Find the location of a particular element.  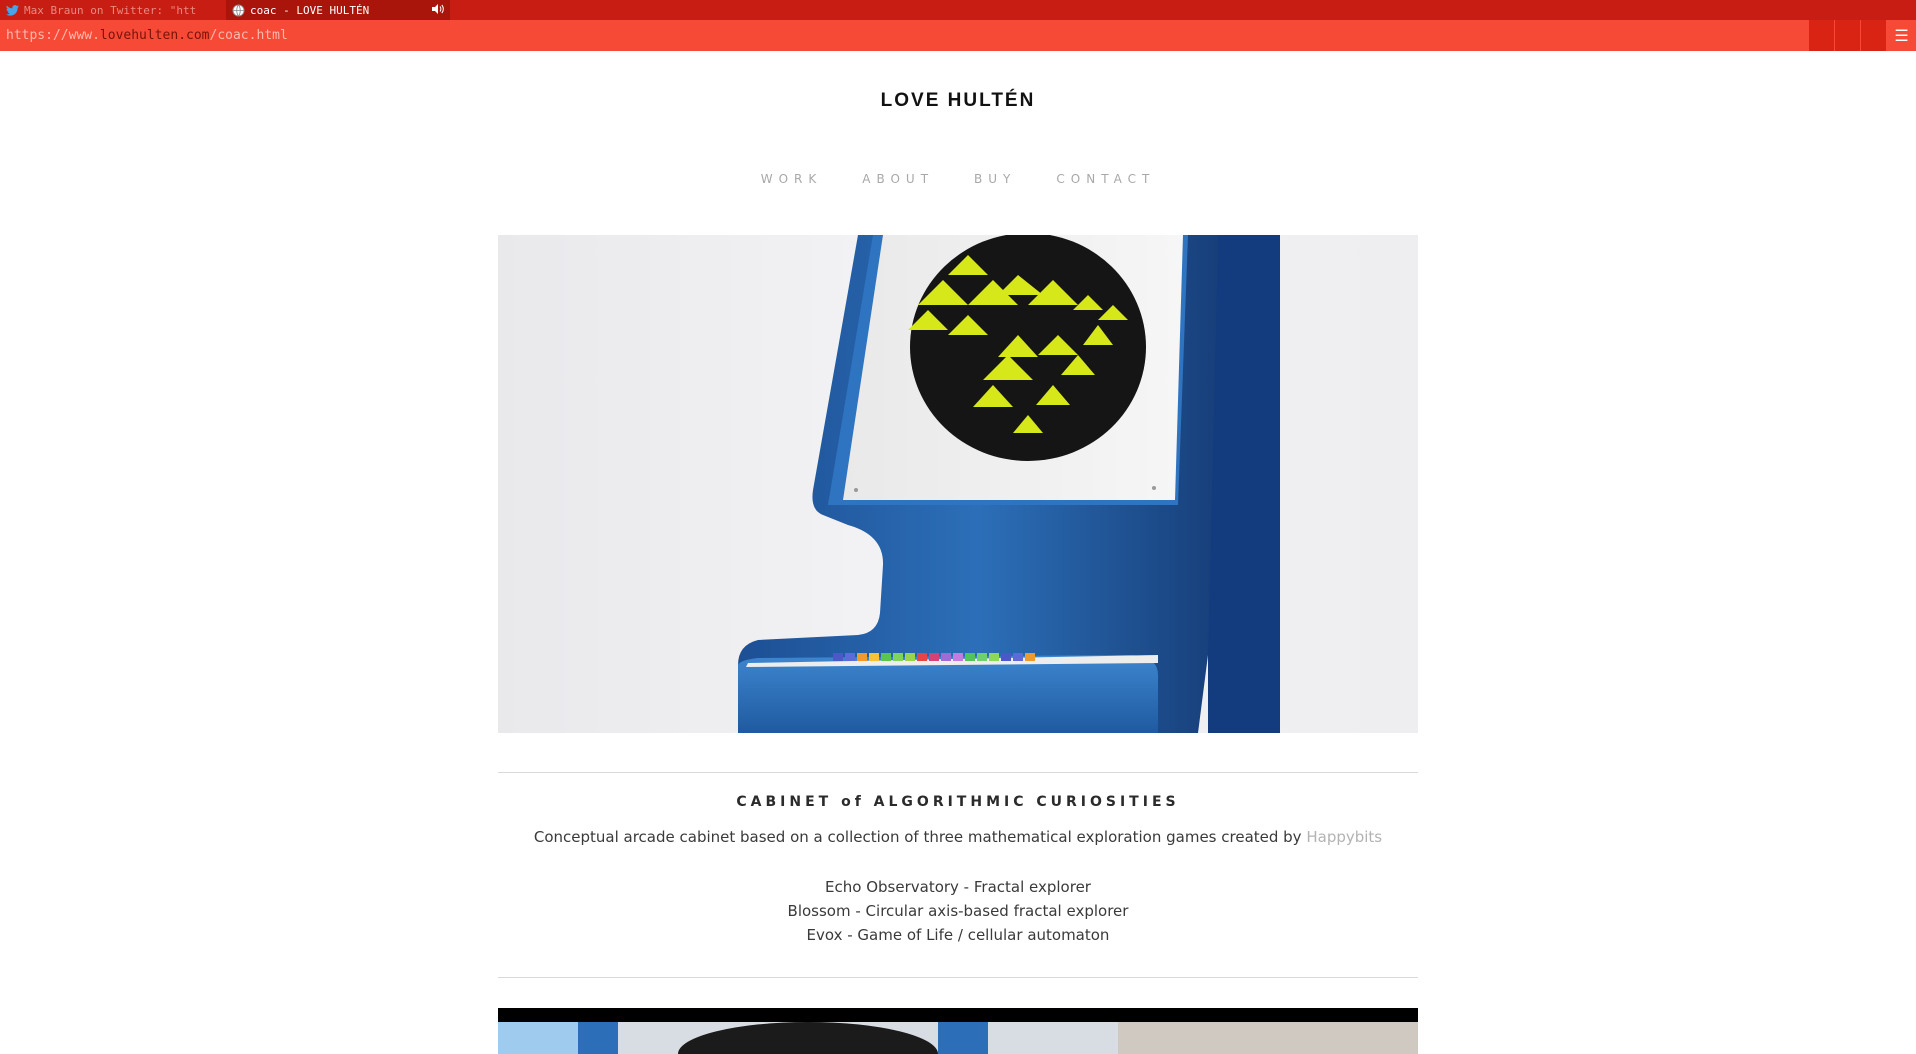

nav-work: WORK is located at coordinates (792, 179).